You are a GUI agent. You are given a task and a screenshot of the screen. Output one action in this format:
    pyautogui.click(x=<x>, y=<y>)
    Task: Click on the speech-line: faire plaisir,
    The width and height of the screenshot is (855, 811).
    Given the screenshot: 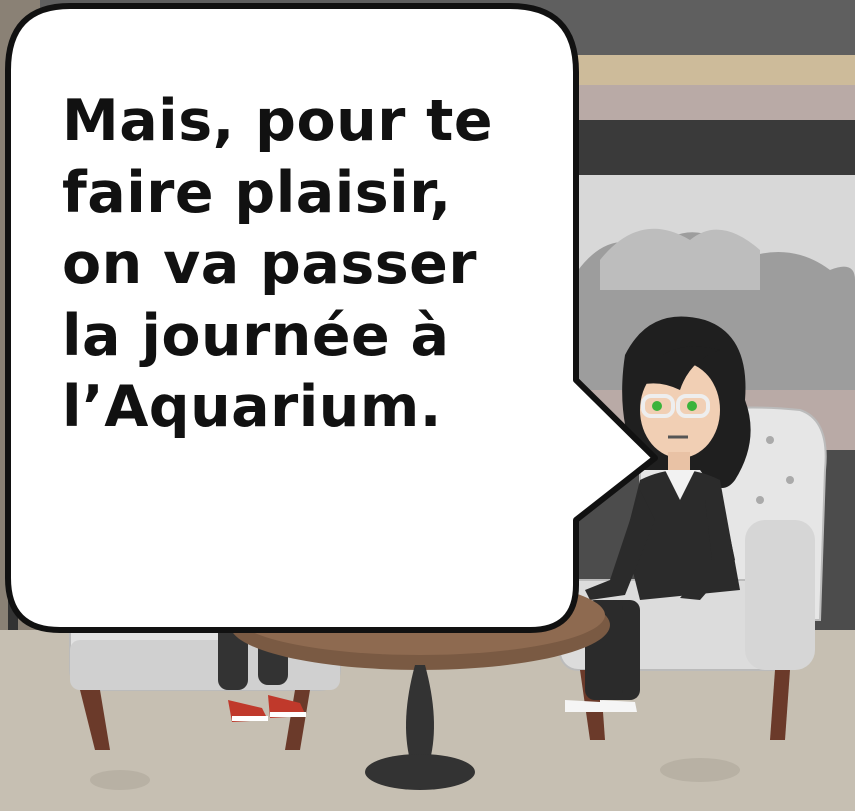 What is the action you would take?
    pyautogui.click(x=257, y=192)
    